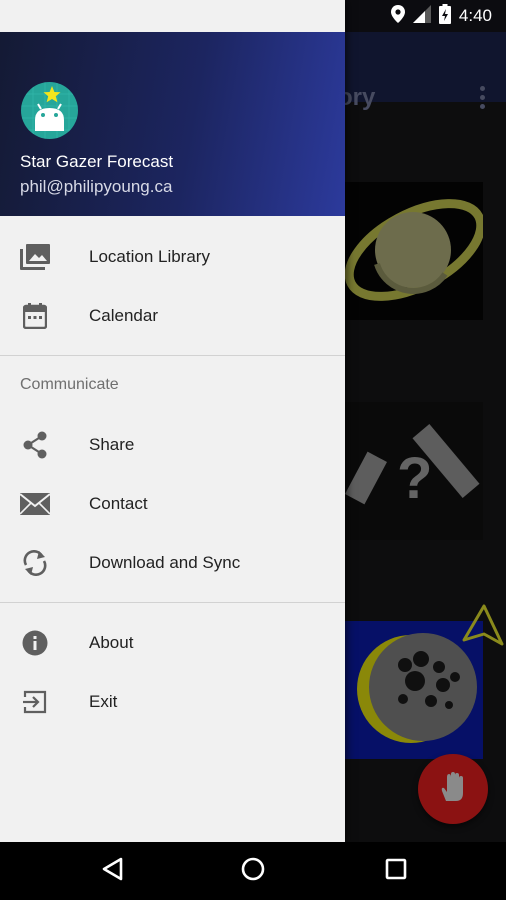  Describe the element at coordinates (172, 503) in the screenshot. I see `menu-item-contact: Contact` at that location.